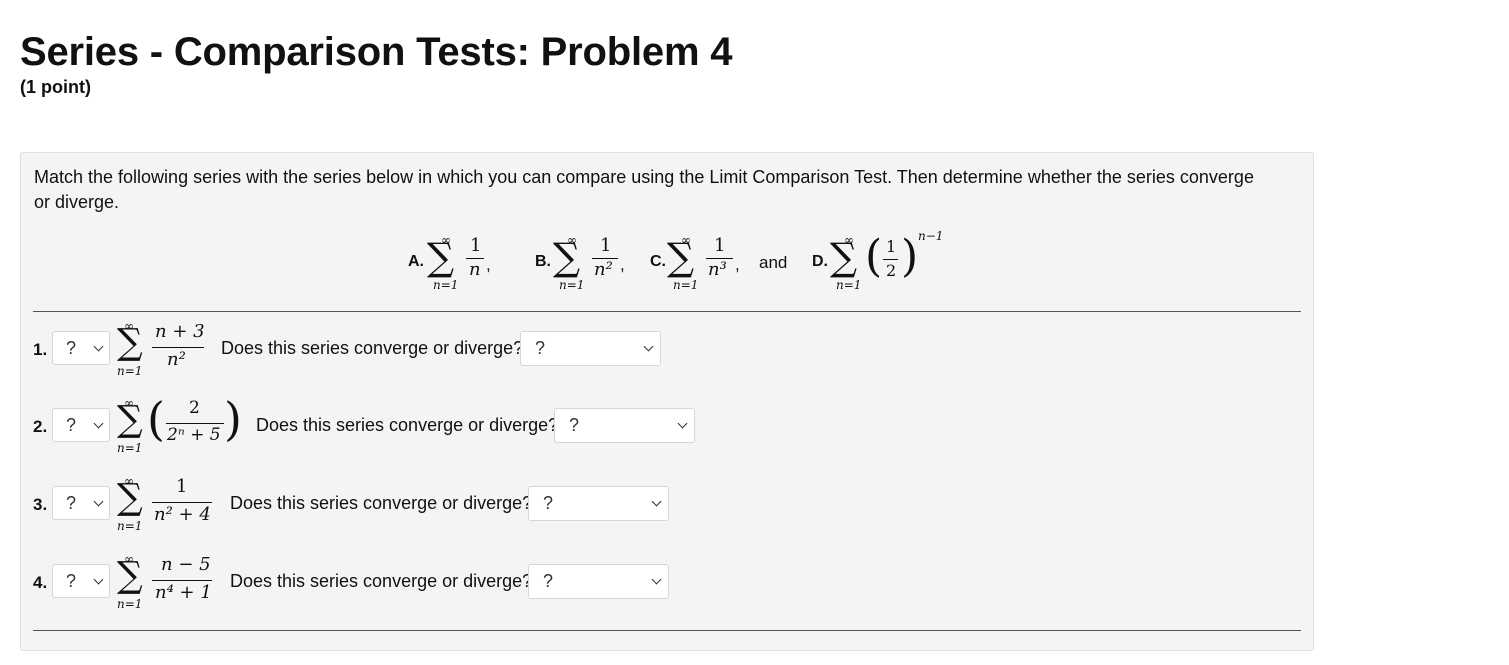 The image size is (1509, 665). What do you see at coordinates (194, 408) in the screenshot?
I see `fraction-numerator: 2` at bounding box center [194, 408].